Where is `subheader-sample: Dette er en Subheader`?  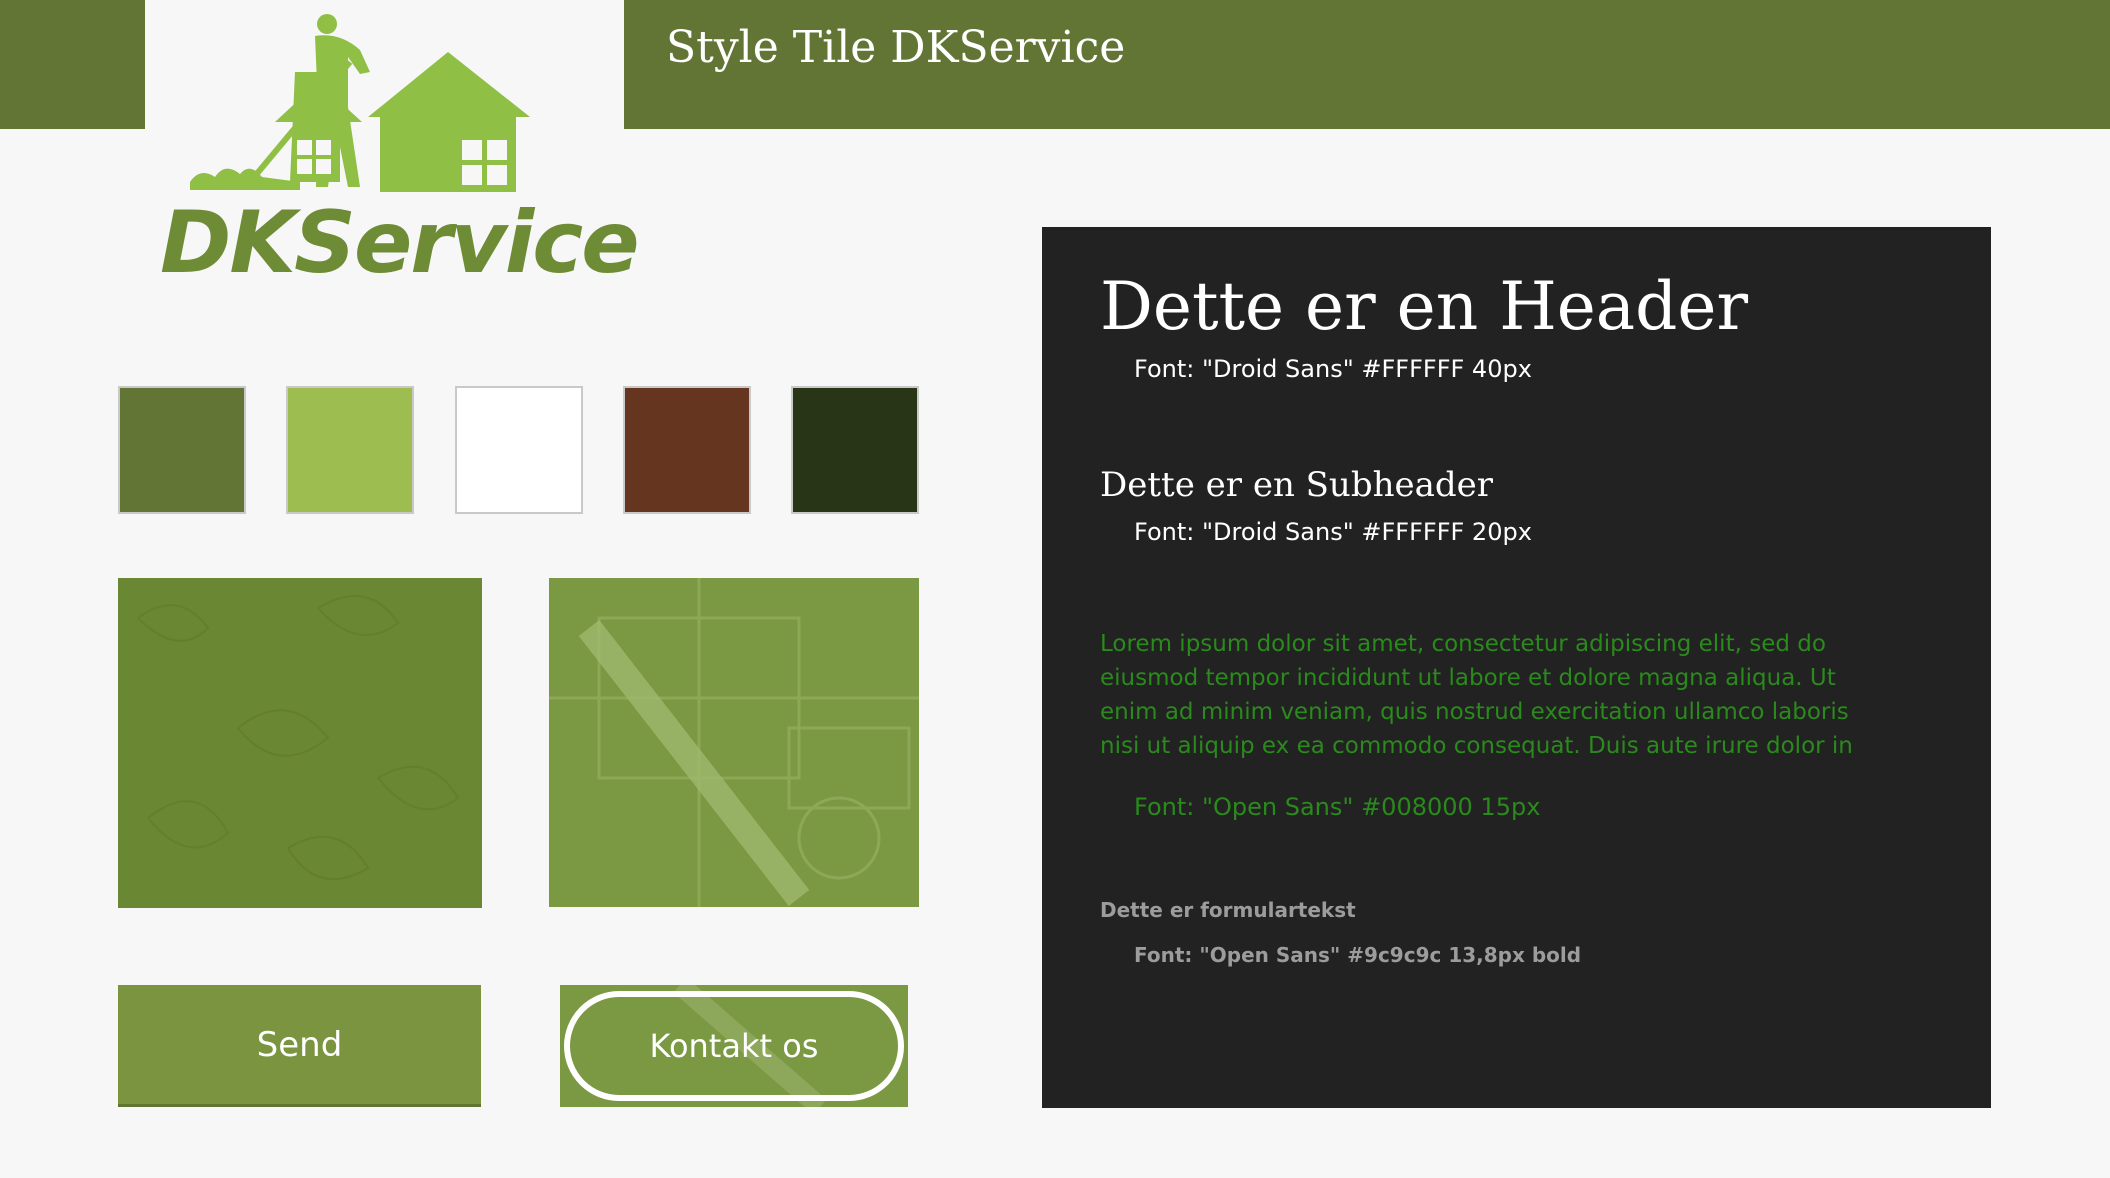 subheader-sample: Dette er en Subheader is located at coordinates (1297, 485).